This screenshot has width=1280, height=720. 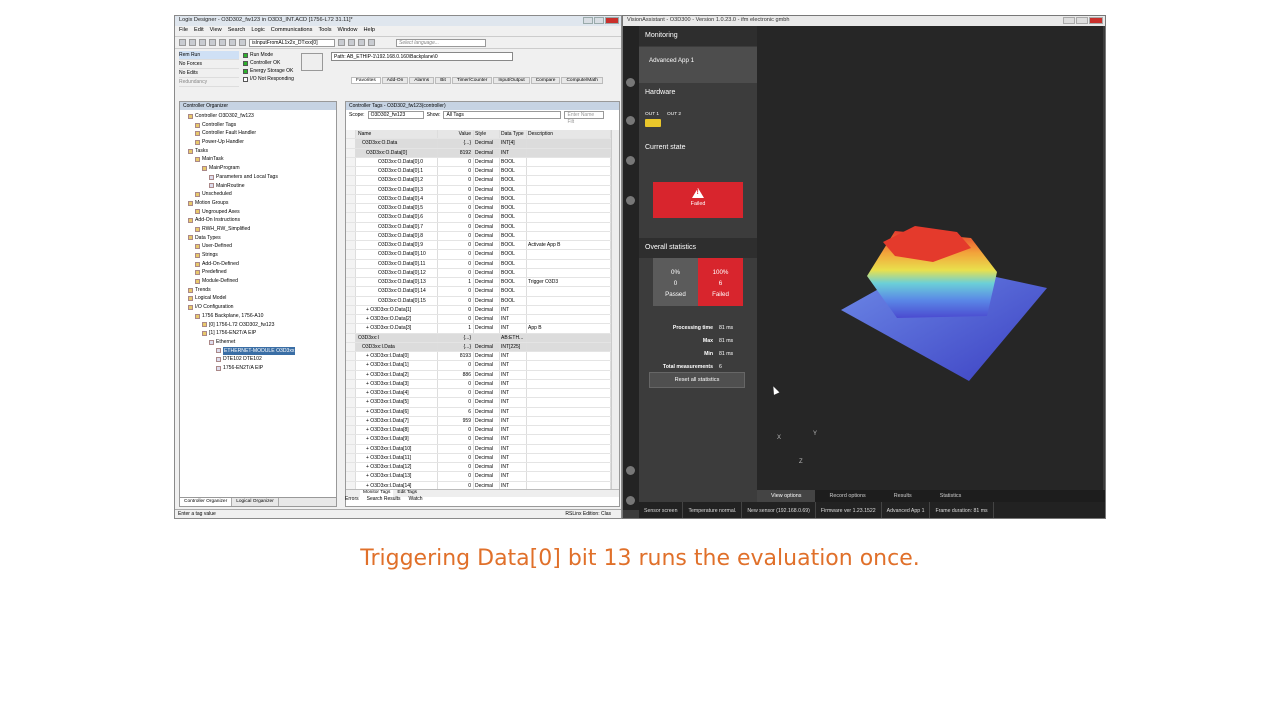 What do you see at coordinates (456, 374) in the screenshot?
I see `tag-value: 886` at bounding box center [456, 374].